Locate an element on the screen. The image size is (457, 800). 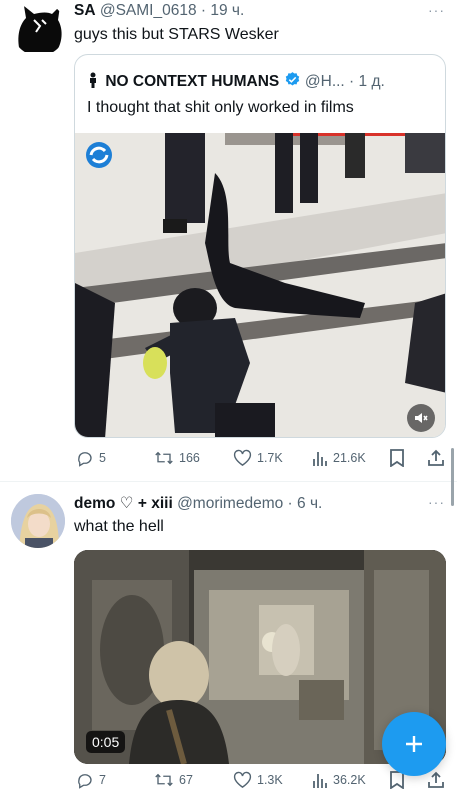
author-handle-time: @SAMI_0618 · 19 ч. is located at coordinates (172, 10).